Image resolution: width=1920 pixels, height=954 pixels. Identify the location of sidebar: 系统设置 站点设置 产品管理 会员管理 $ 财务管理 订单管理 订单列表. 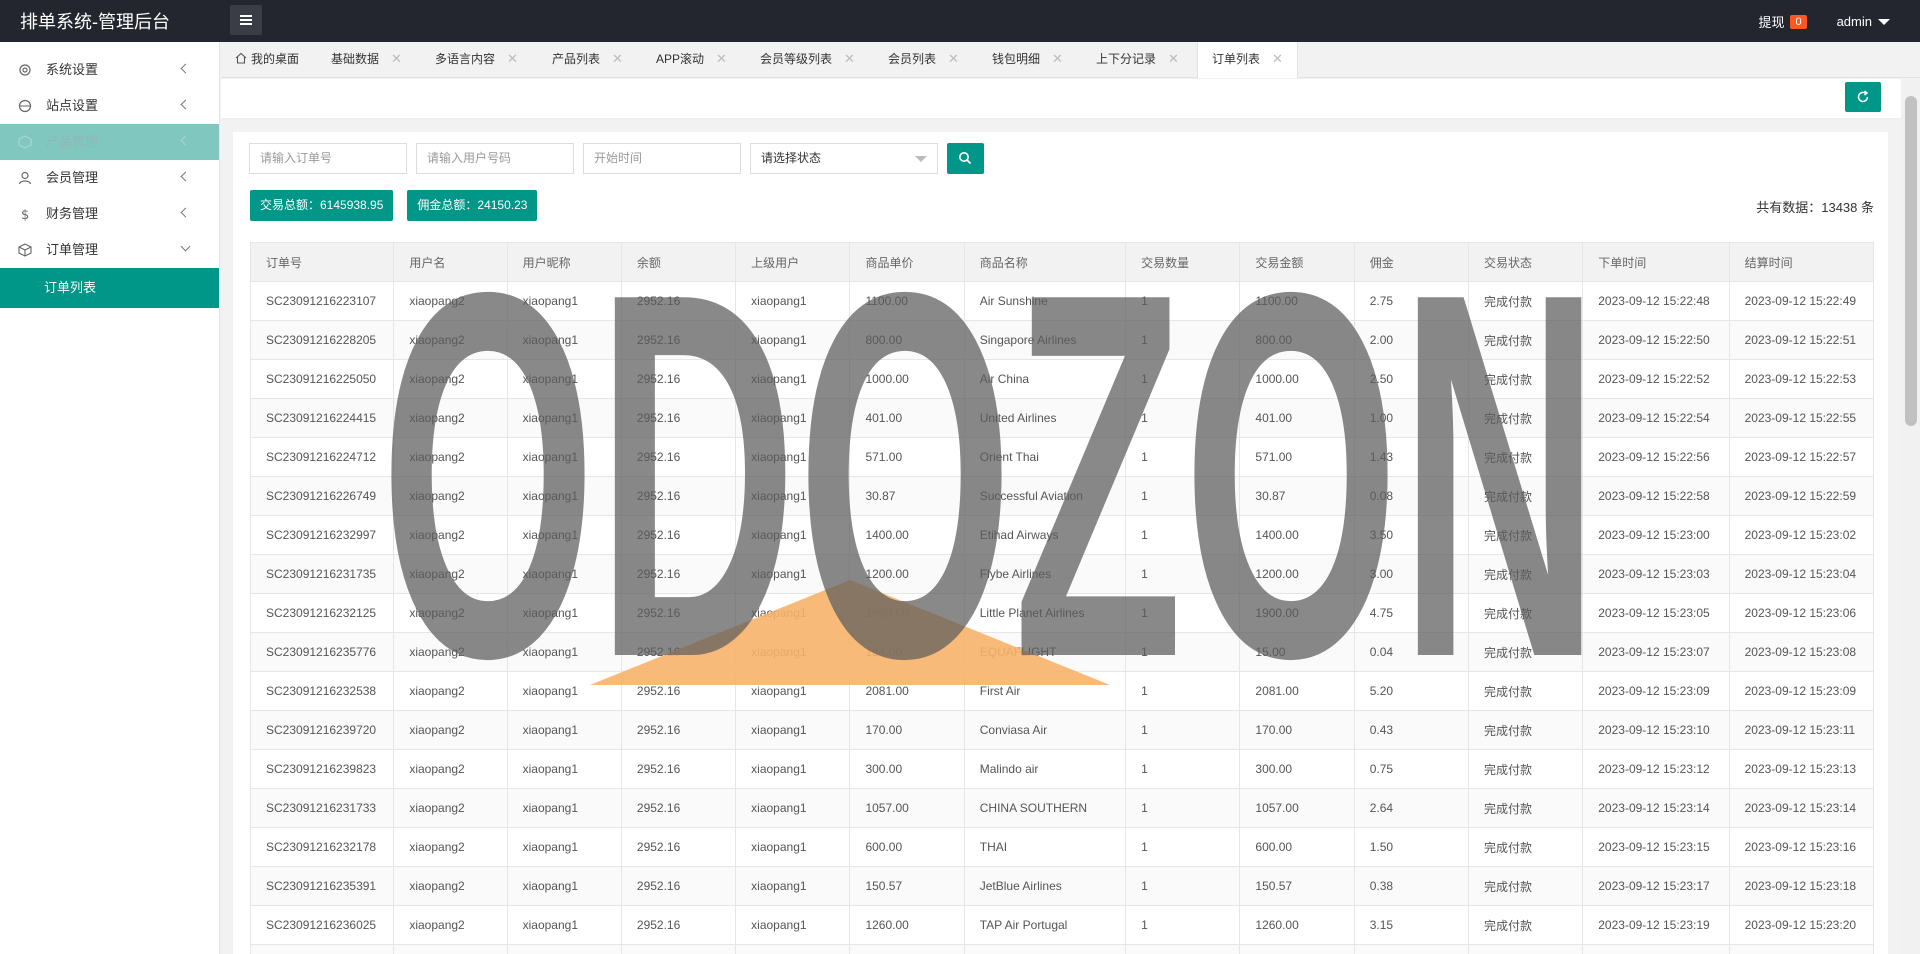
(110, 498).